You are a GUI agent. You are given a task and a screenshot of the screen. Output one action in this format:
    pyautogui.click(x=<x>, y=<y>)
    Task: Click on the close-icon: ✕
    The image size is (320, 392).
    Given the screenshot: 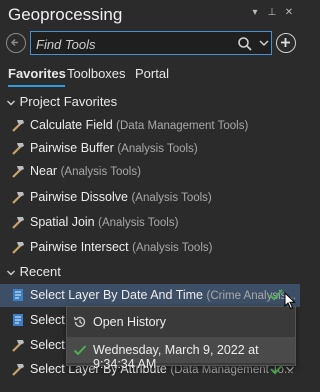 What is the action you would take?
    pyautogui.click(x=289, y=13)
    